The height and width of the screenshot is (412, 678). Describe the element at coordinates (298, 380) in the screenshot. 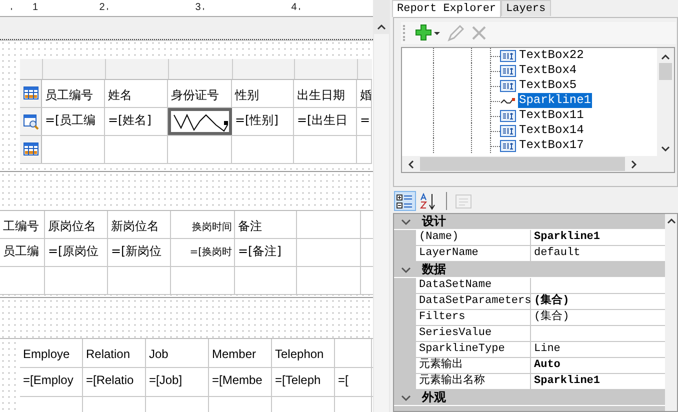

I see `field-expression: =[Teleph` at that location.